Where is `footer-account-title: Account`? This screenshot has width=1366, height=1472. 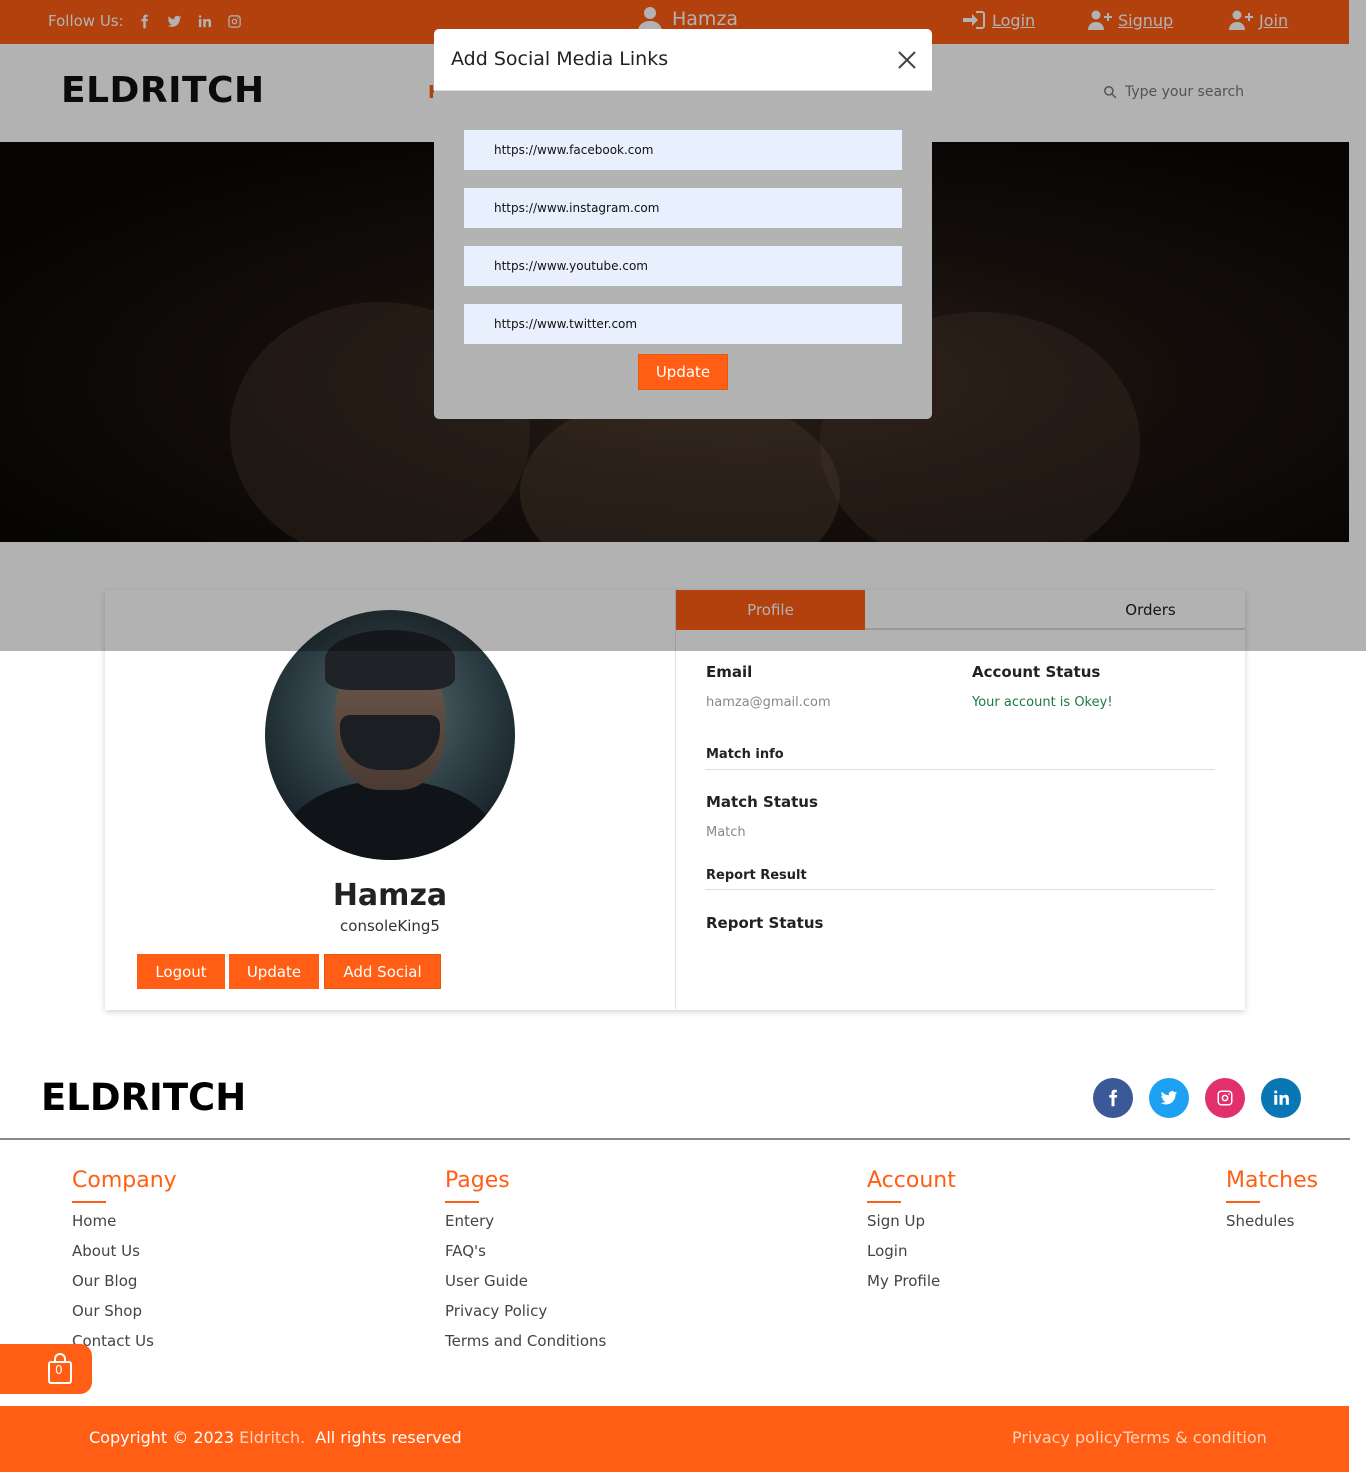
footer-account-title: Account is located at coordinates (911, 1185).